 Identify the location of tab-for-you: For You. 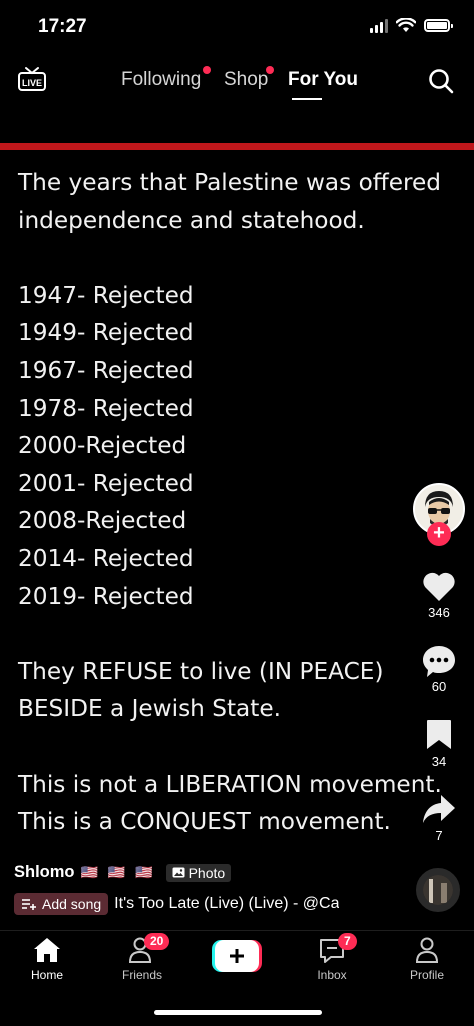
(323, 80).